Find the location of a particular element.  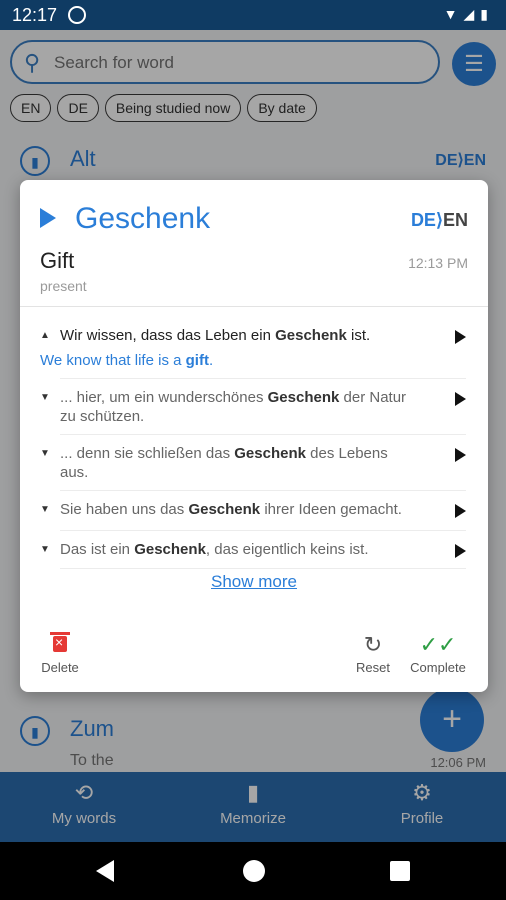

language-pair: DE⟩EN is located at coordinates (439, 220).